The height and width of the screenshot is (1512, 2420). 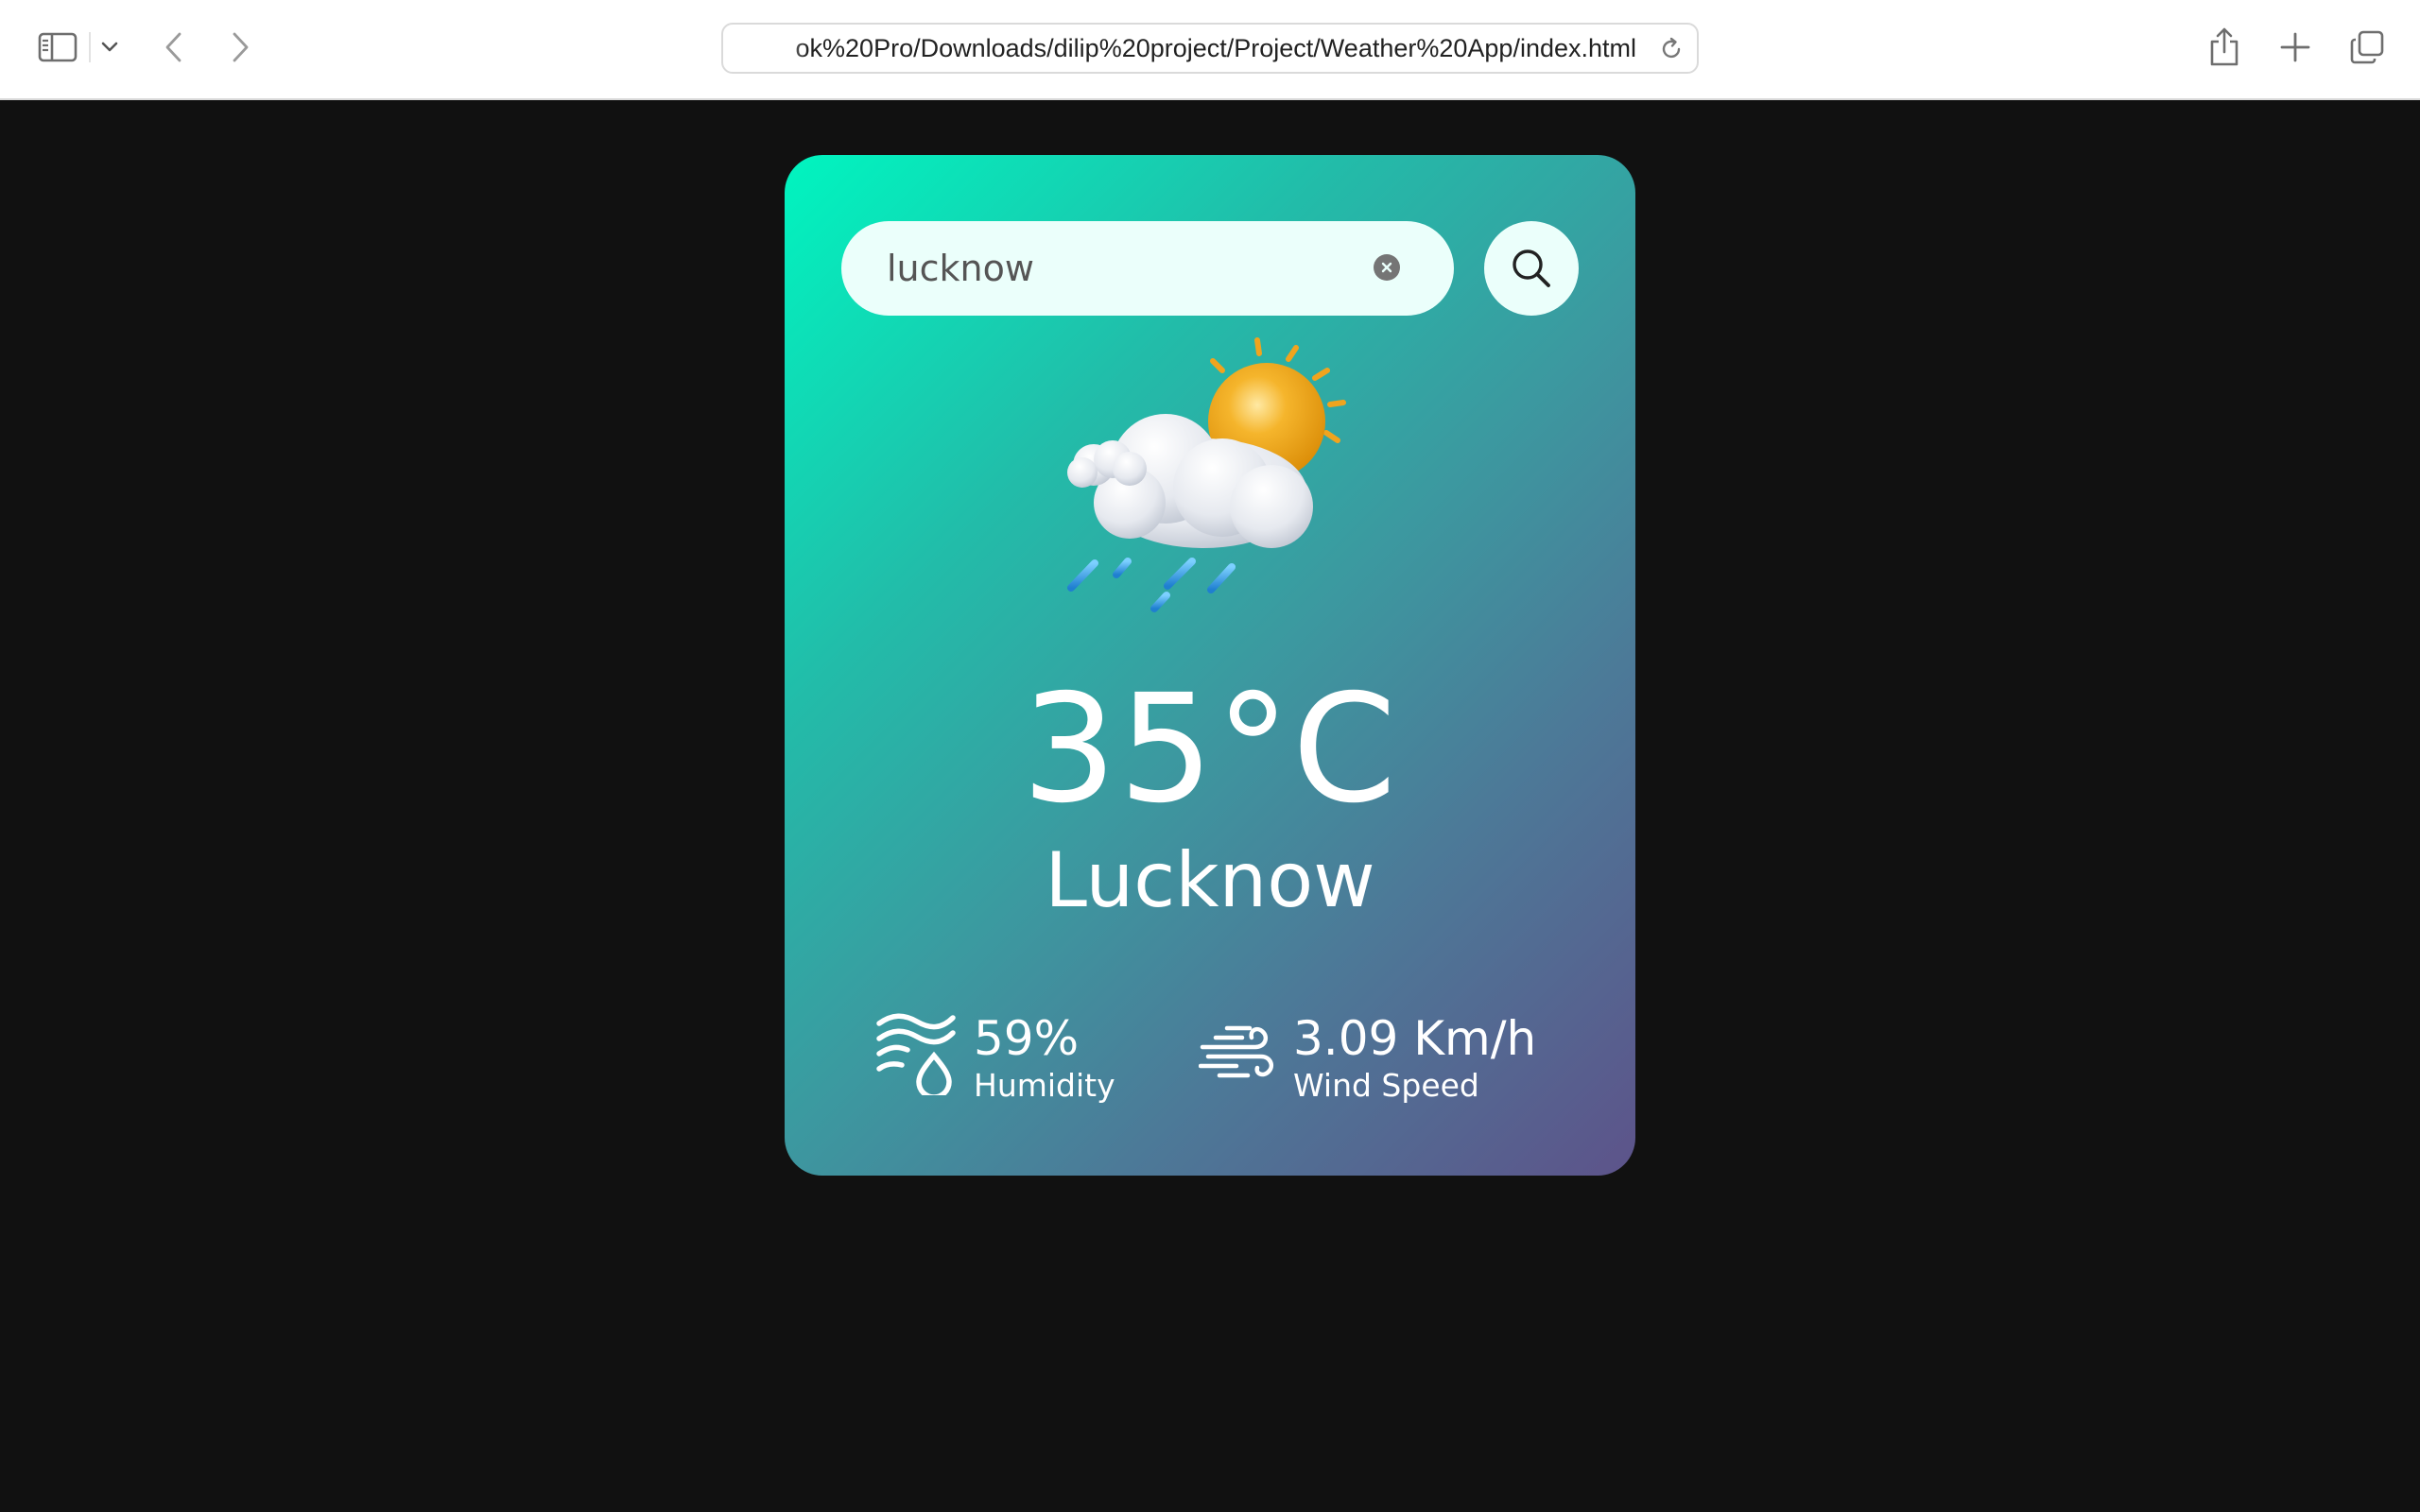 What do you see at coordinates (1671, 49) in the screenshot?
I see `reload-icon` at bounding box center [1671, 49].